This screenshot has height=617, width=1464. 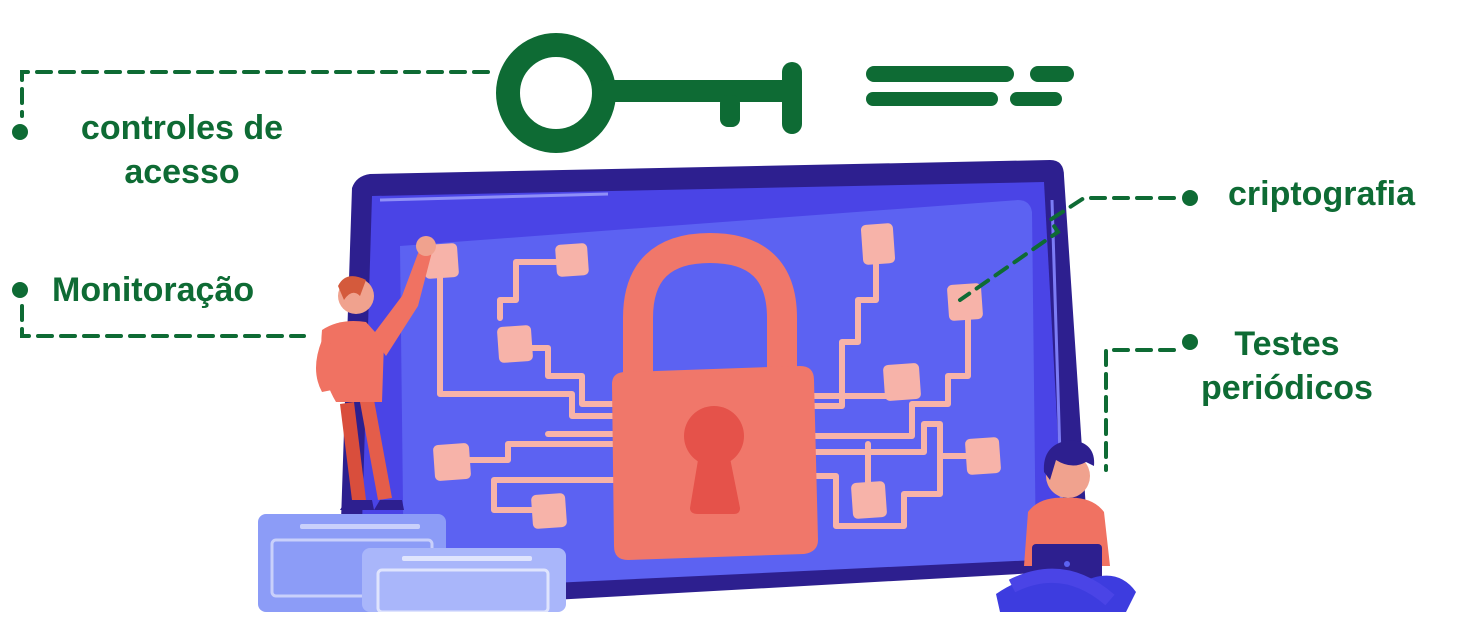 I want to click on label-cryptography: criptografia, so click(x=1322, y=194).